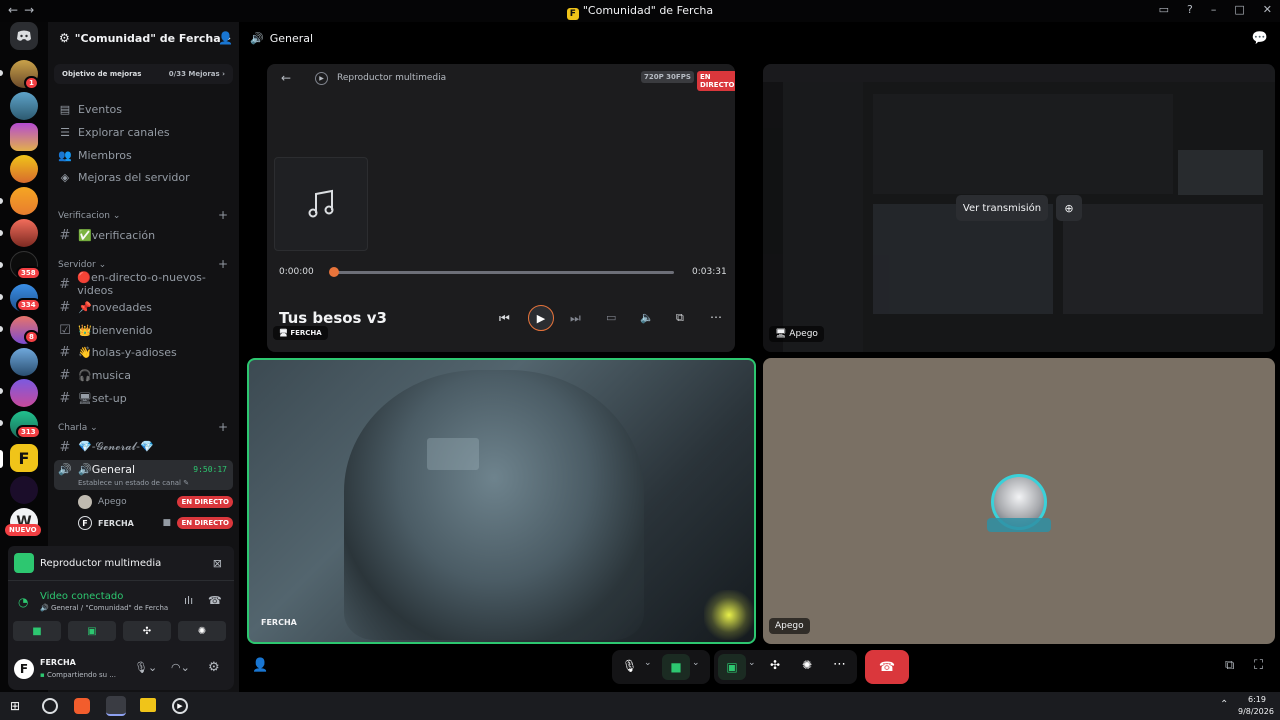 This screenshot has height=720, width=1280. I want to click on soundboard-icon: ılı, so click(188, 600).